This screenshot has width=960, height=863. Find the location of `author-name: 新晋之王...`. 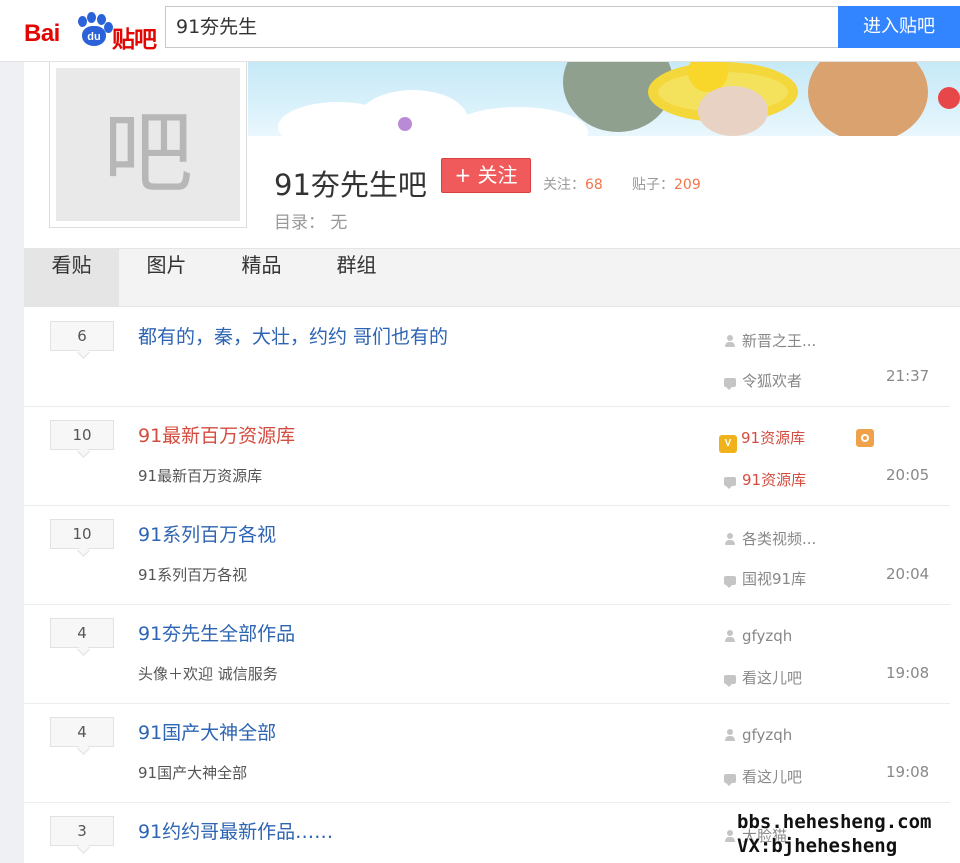

author-name: 新晋之王... is located at coordinates (779, 341).